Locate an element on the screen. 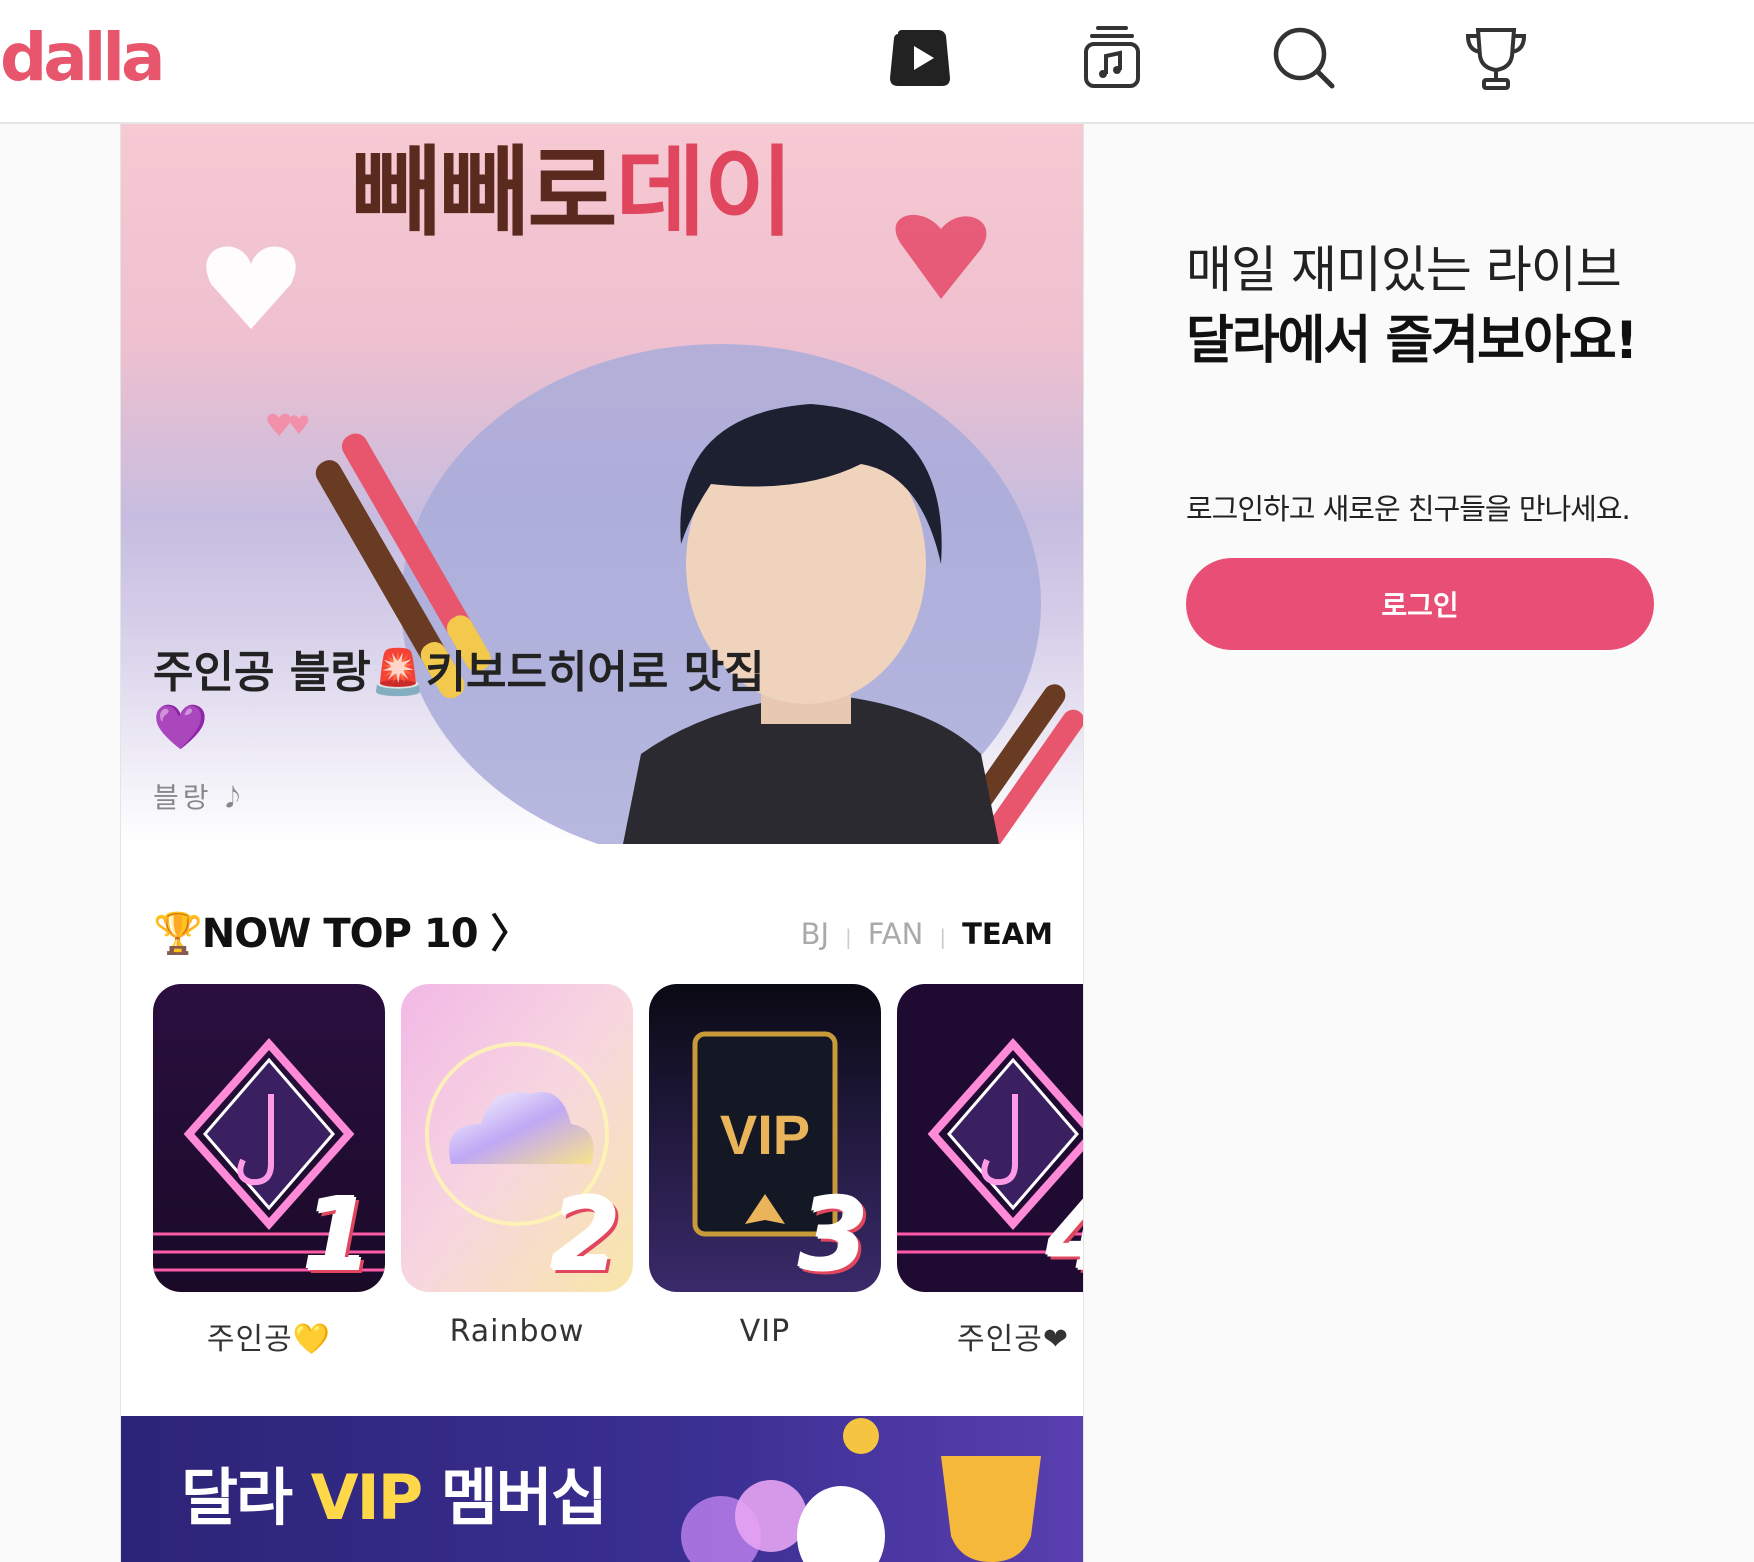 Image resolution: width=1754 pixels, height=1562 pixels. ranking-card: 1 주인공💛 is located at coordinates (269, 1171).